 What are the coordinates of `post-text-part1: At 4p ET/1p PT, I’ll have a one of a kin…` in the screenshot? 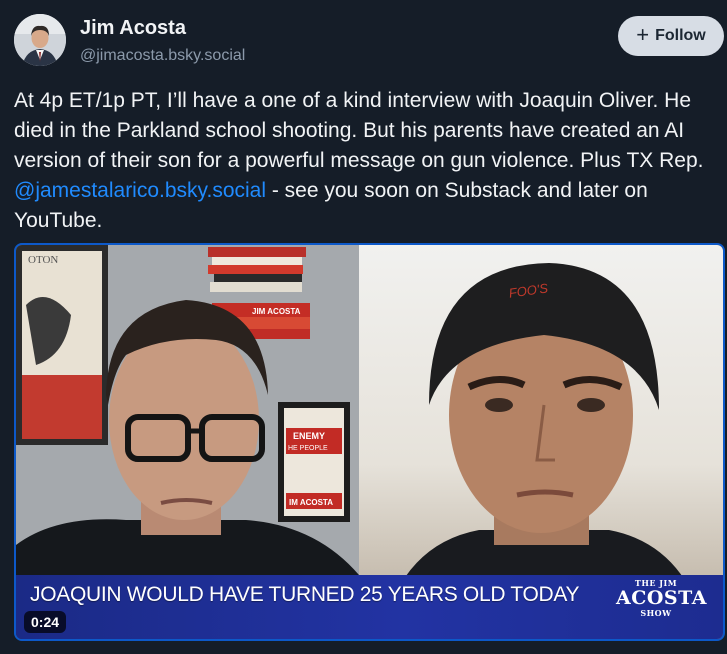 It's located at (359, 130).